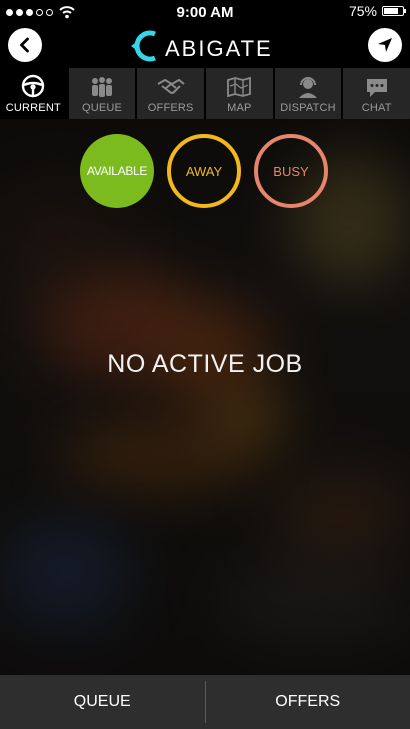 The image size is (410, 729). Describe the element at coordinates (394, 11) in the screenshot. I see `battery-icon` at that location.